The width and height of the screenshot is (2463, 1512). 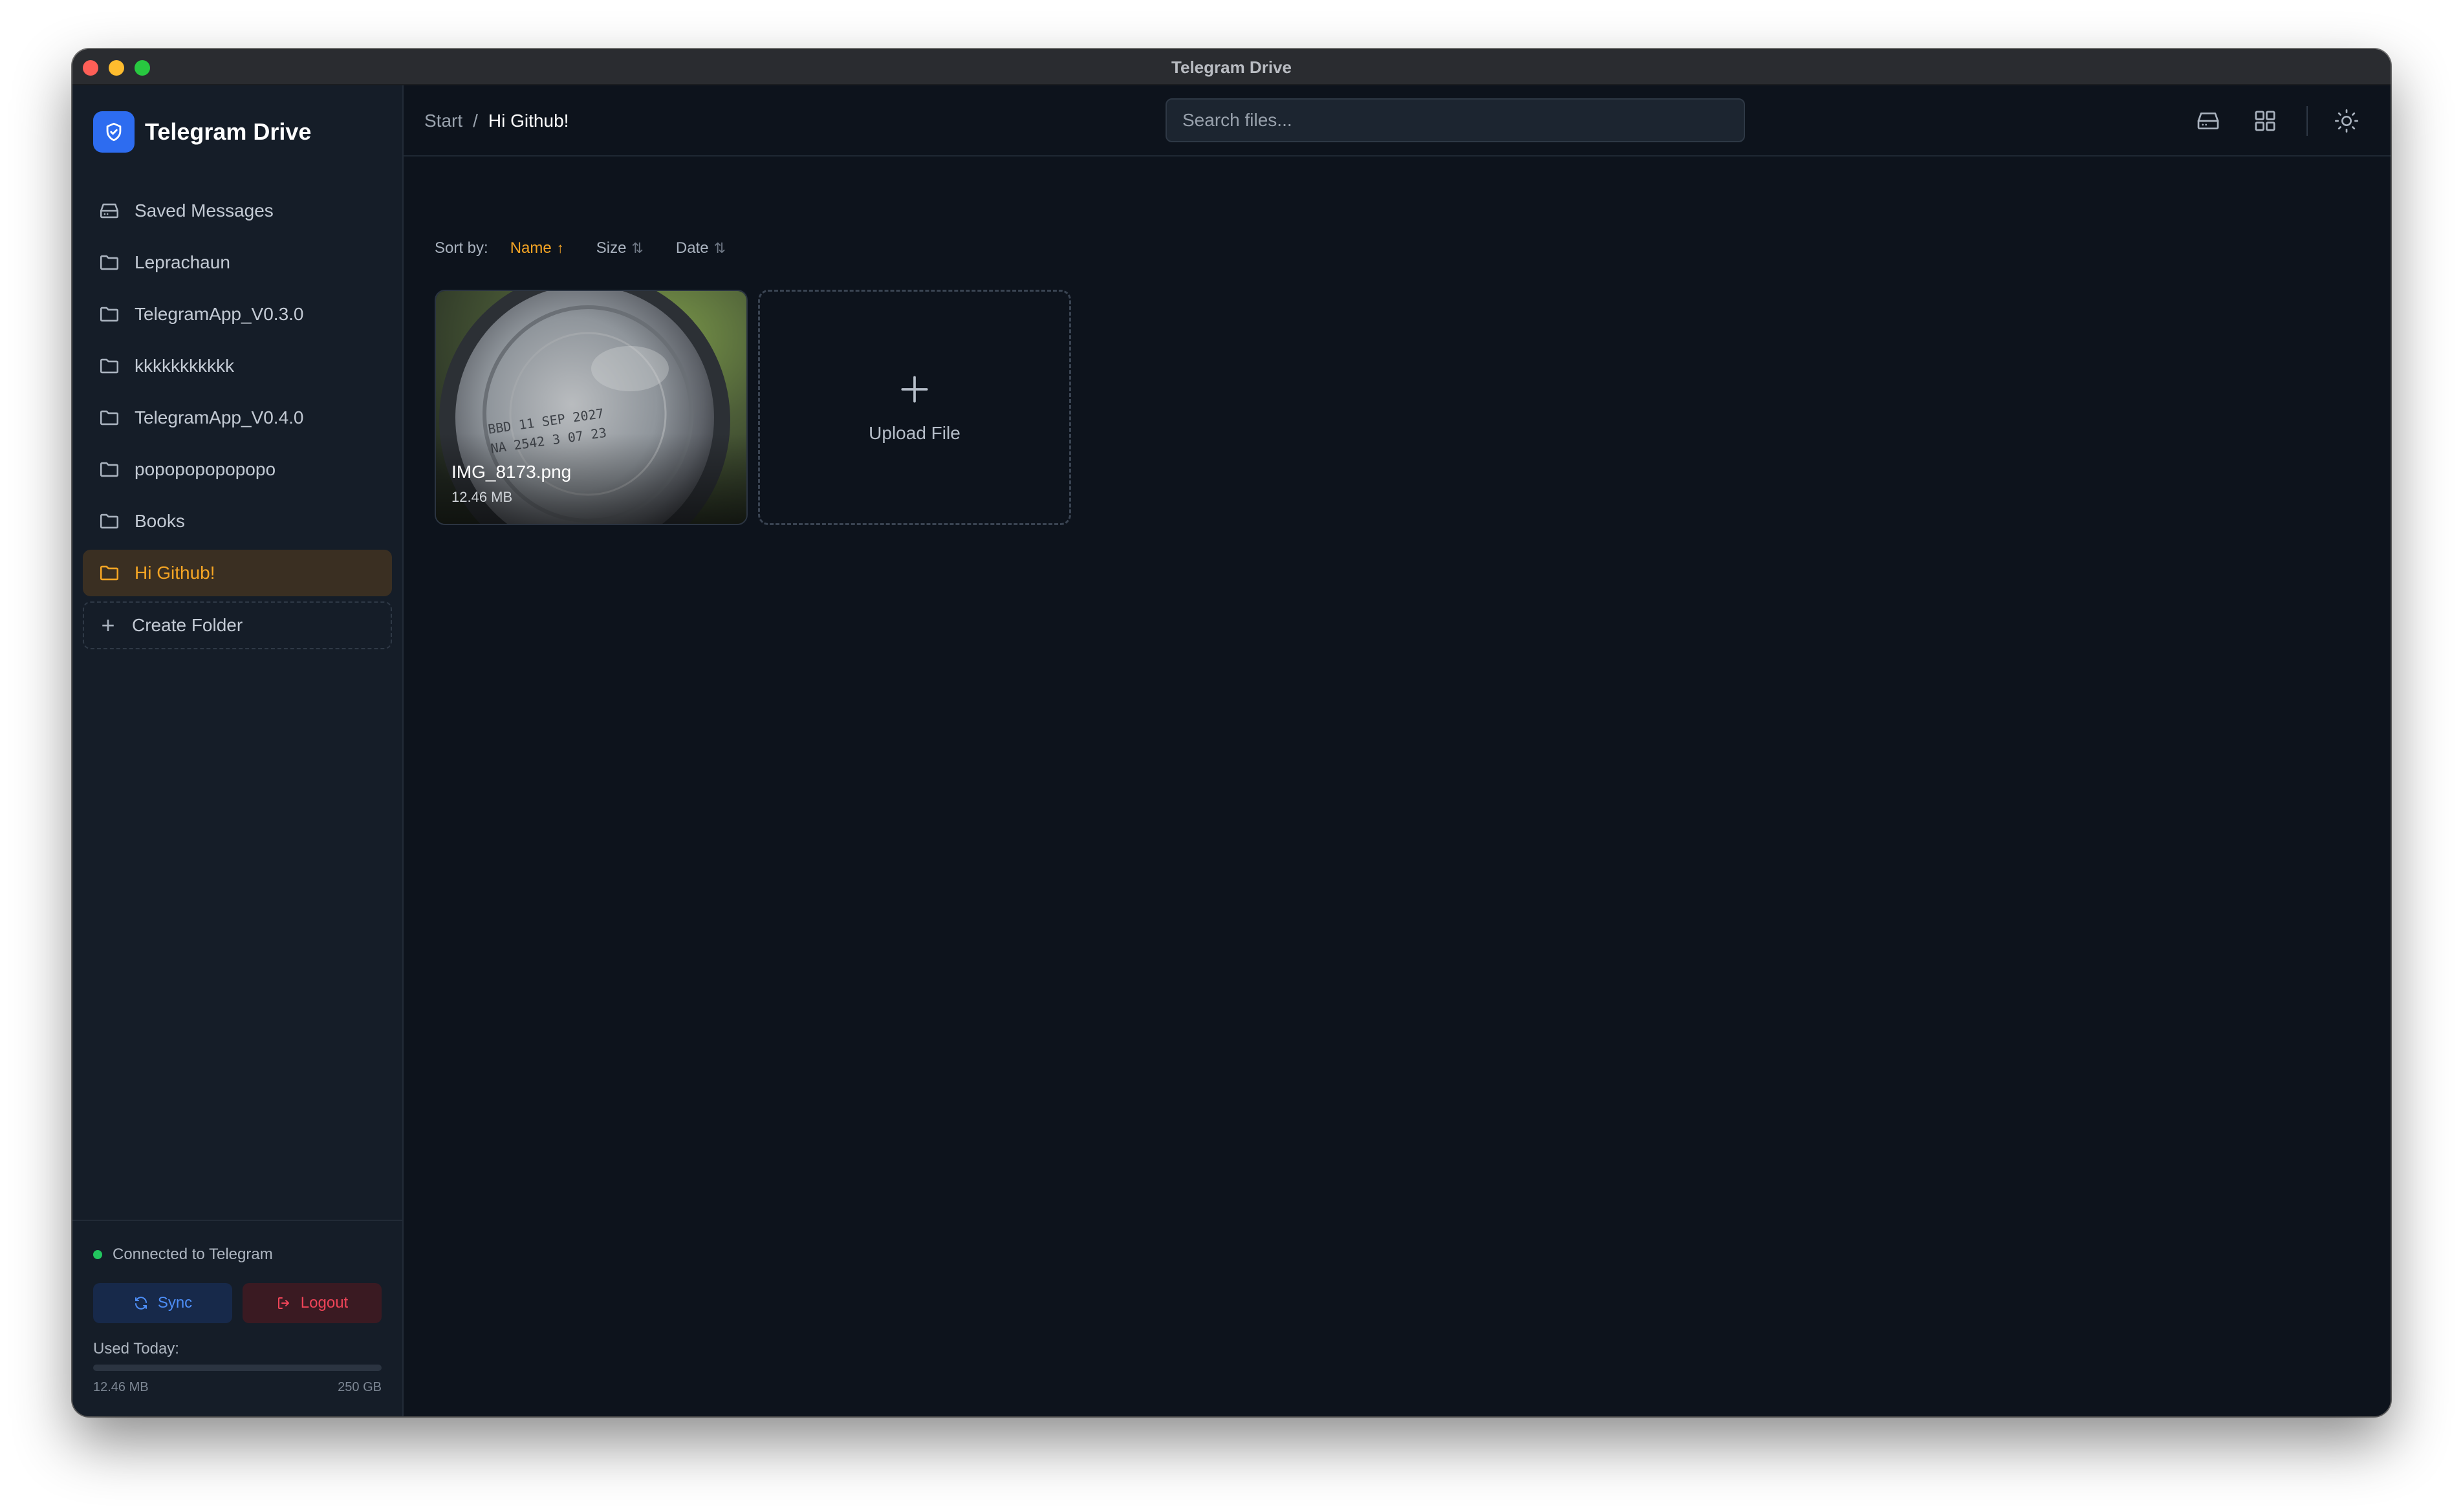 I want to click on sidebar-item-kkkkkkkkkkk: kkkkkkkkkkk, so click(x=237, y=366).